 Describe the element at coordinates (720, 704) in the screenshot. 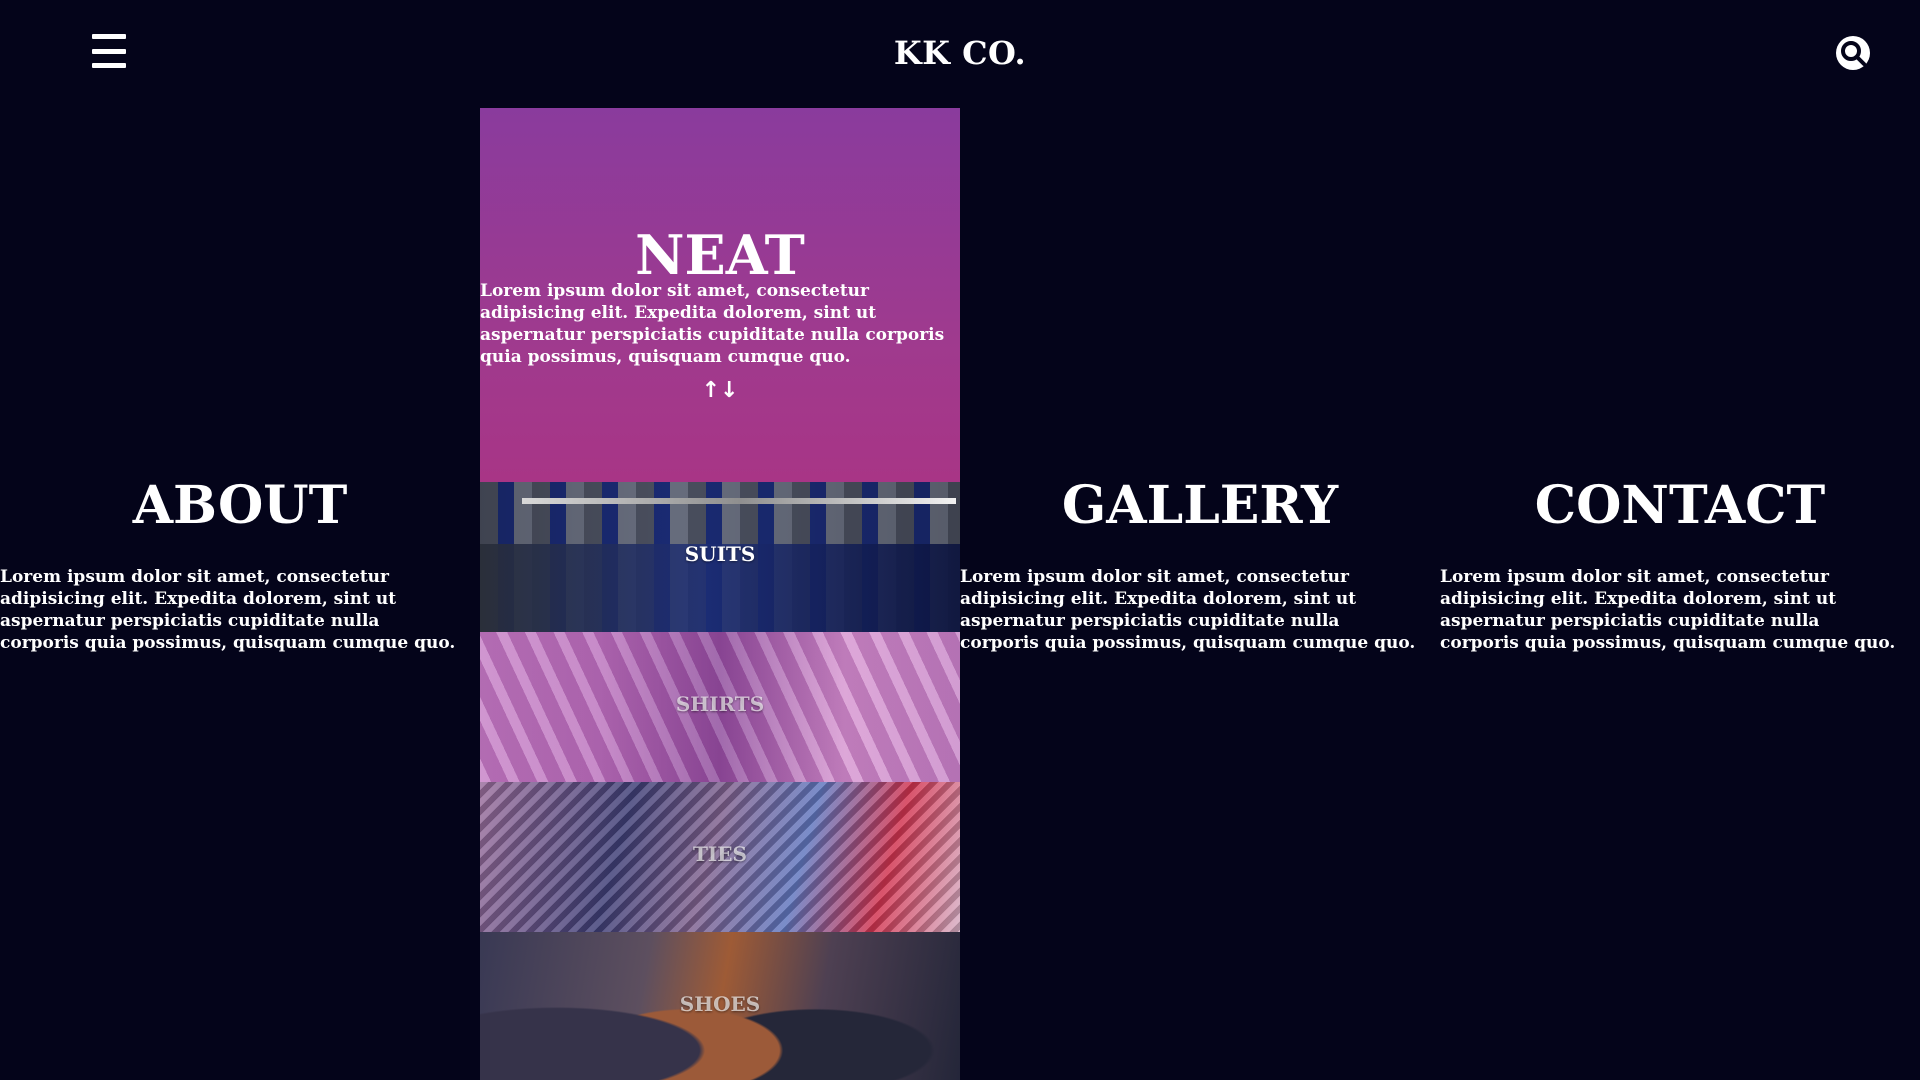

I see `shirts-label: SHIRTS` at that location.